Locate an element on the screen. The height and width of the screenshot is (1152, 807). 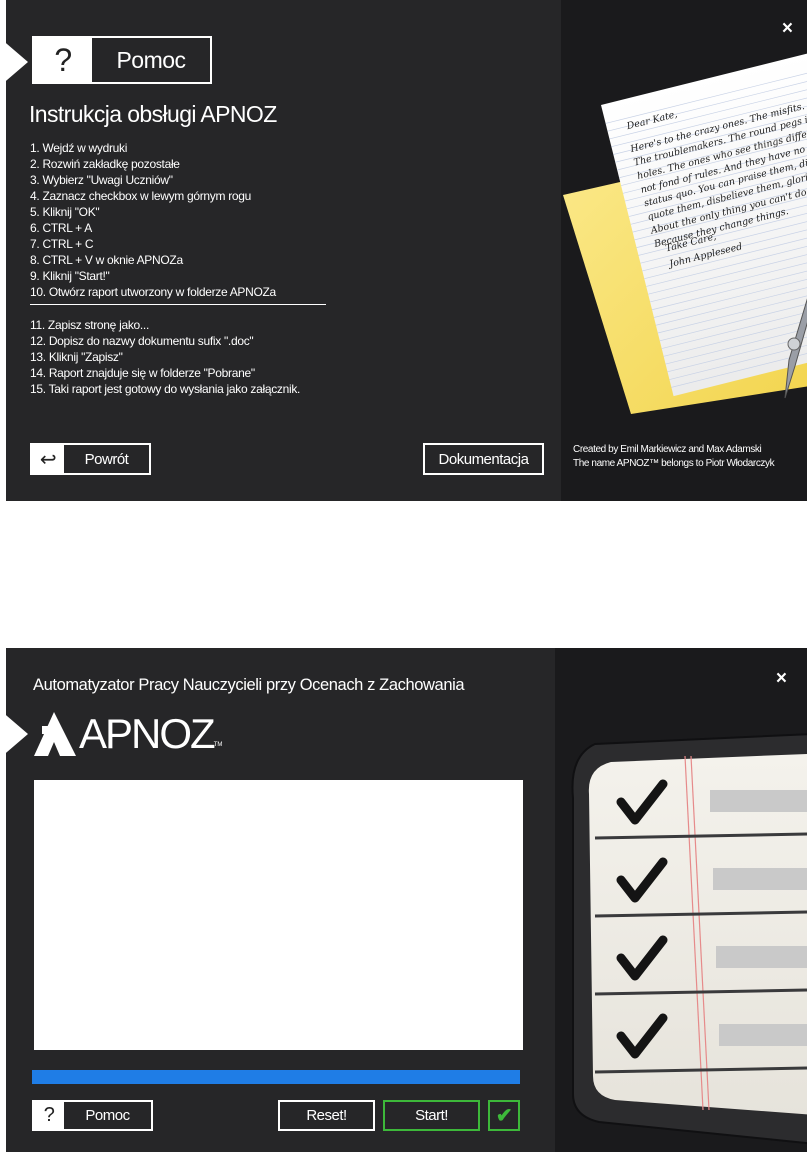
instruction-step: 3. Wybierz "Uwagi Uczniów" is located at coordinates (101, 180).